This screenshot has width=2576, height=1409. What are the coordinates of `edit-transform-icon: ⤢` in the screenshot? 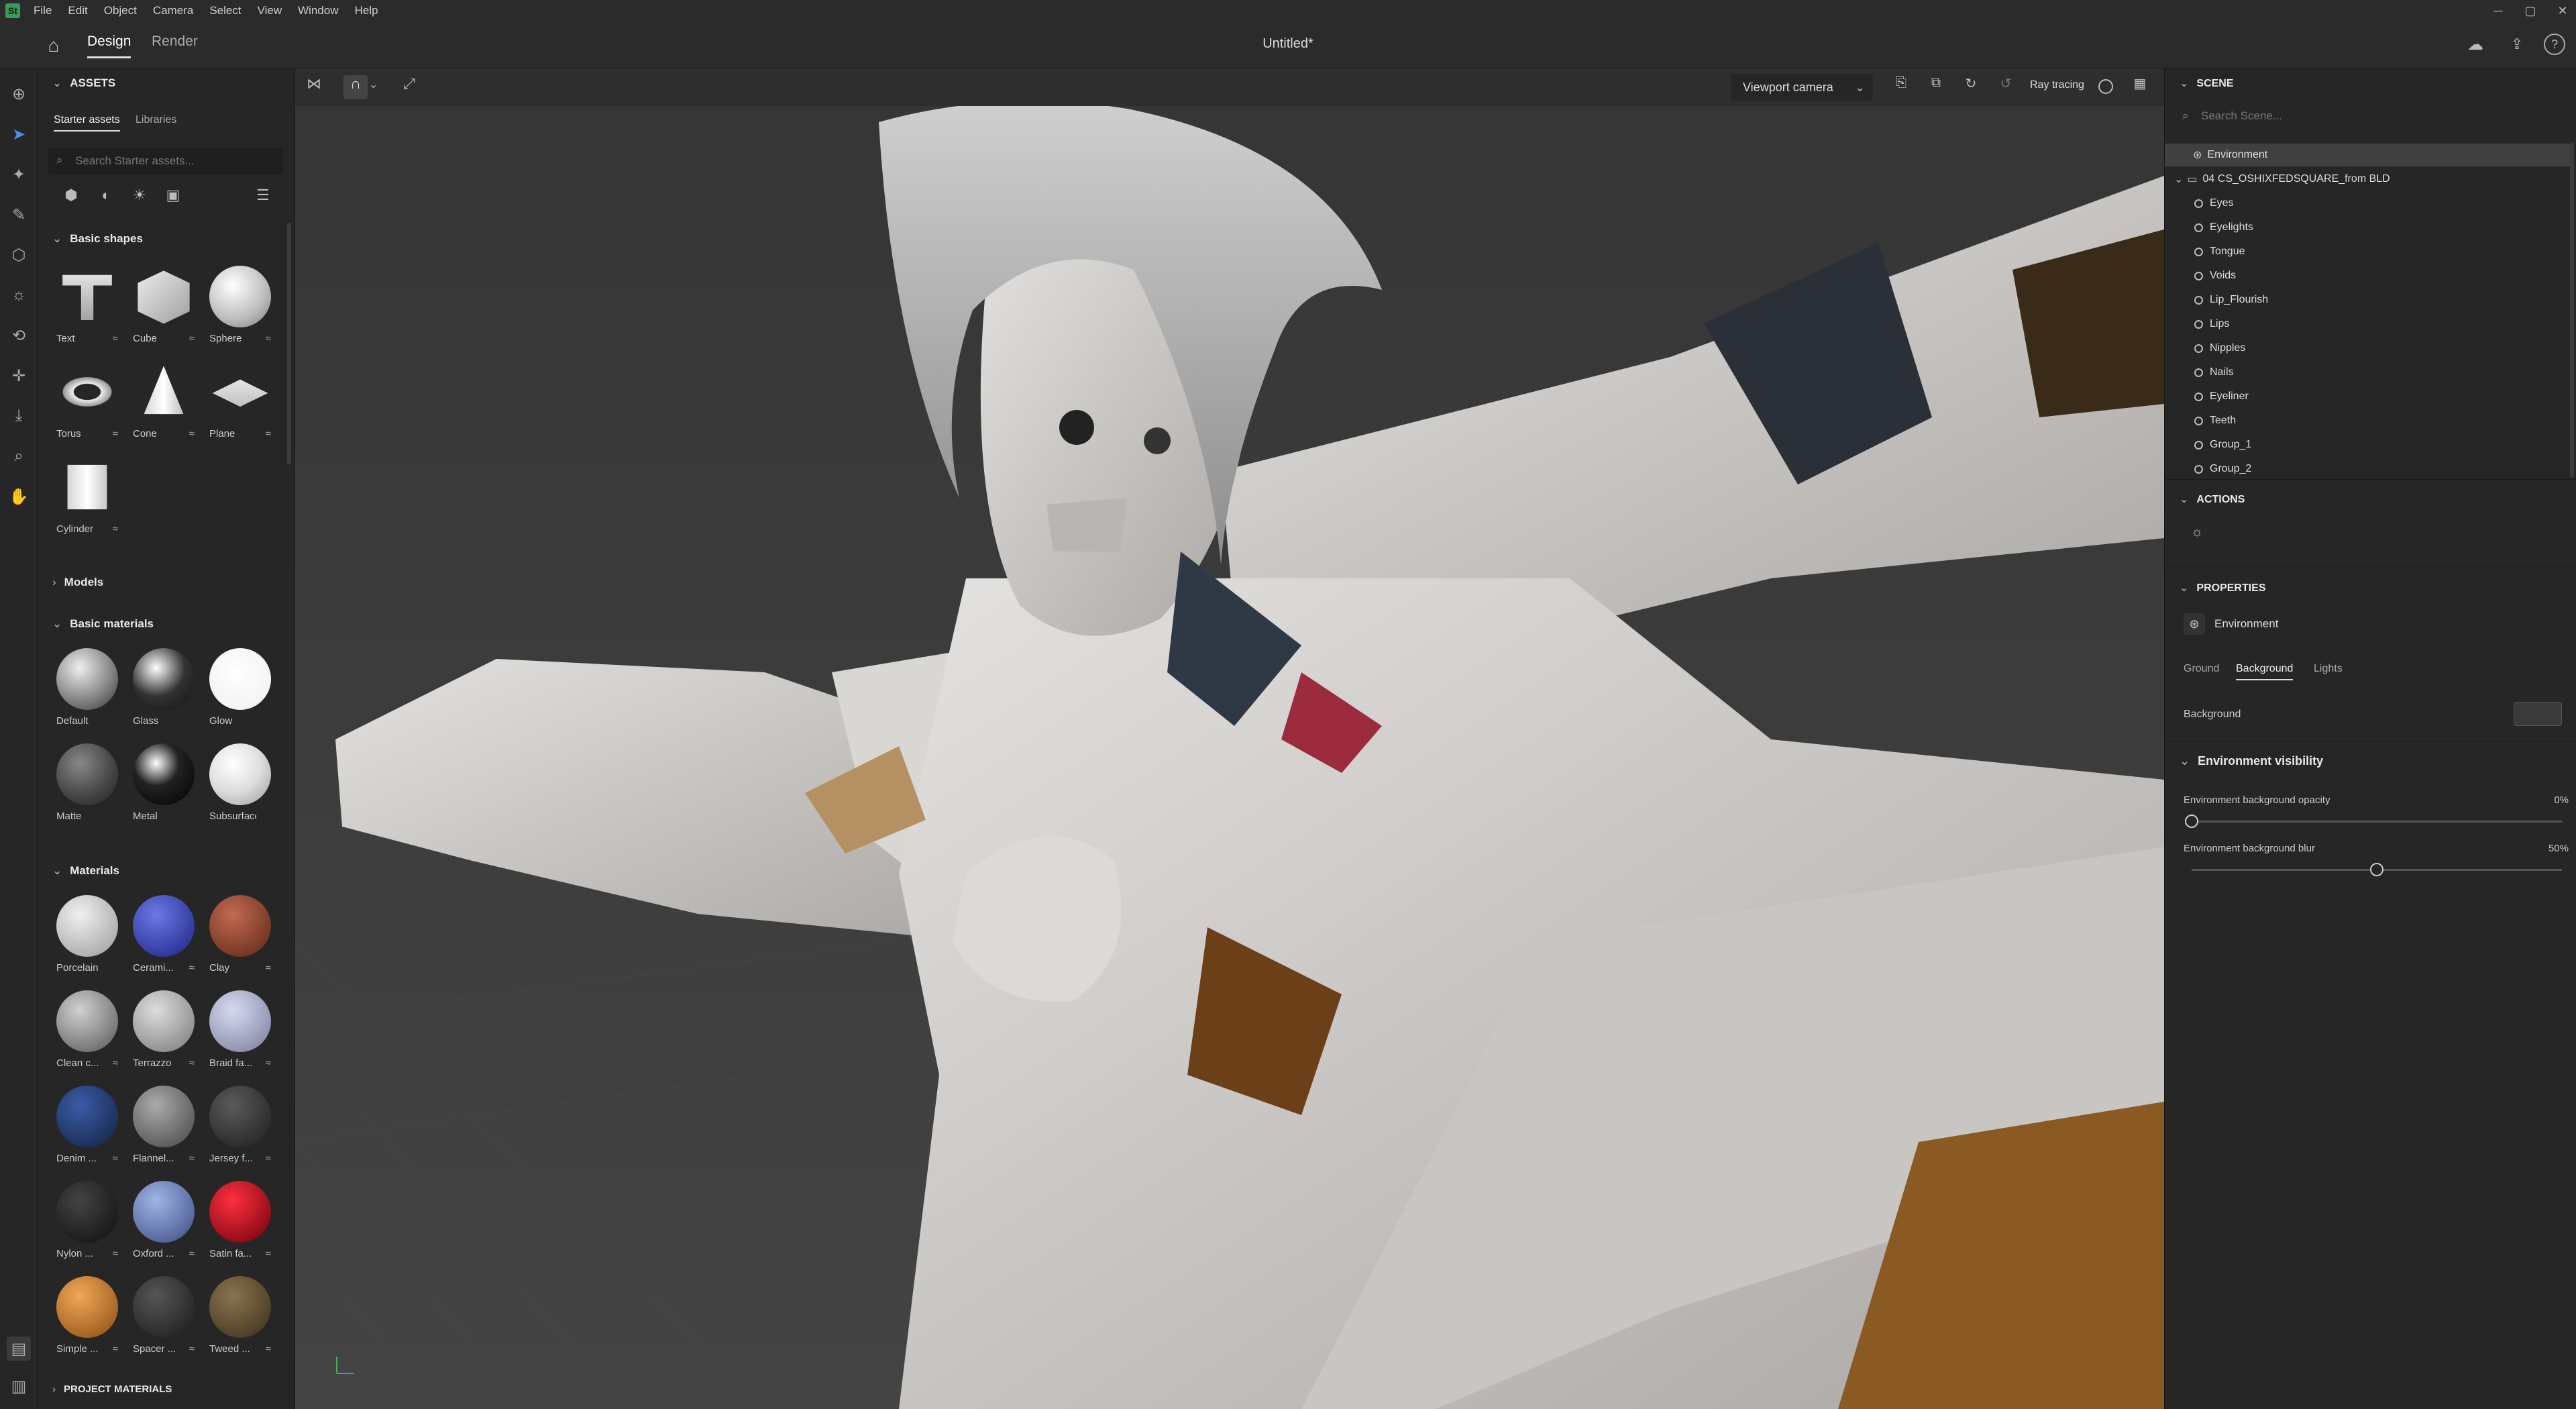 It's located at (409, 87).